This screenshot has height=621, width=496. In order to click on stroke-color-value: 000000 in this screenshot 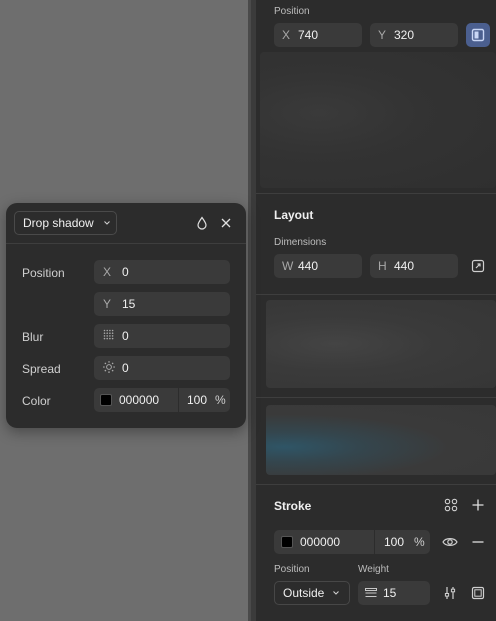, I will do `click(320, 542)`.